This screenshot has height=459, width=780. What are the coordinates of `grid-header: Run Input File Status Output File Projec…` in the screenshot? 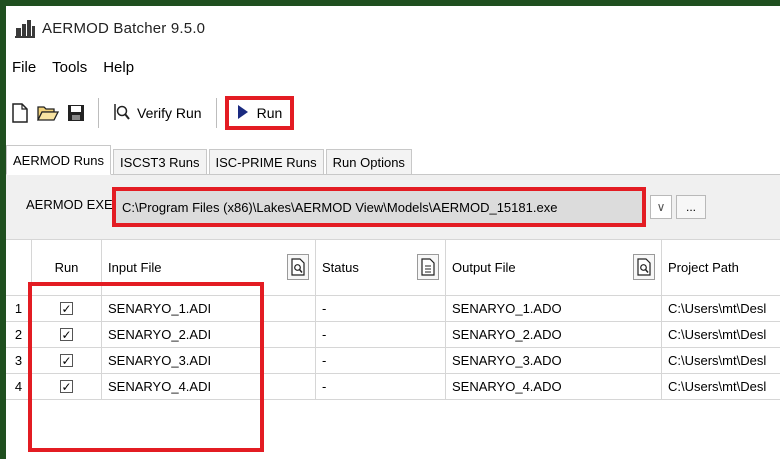 It's located at (393, 268).